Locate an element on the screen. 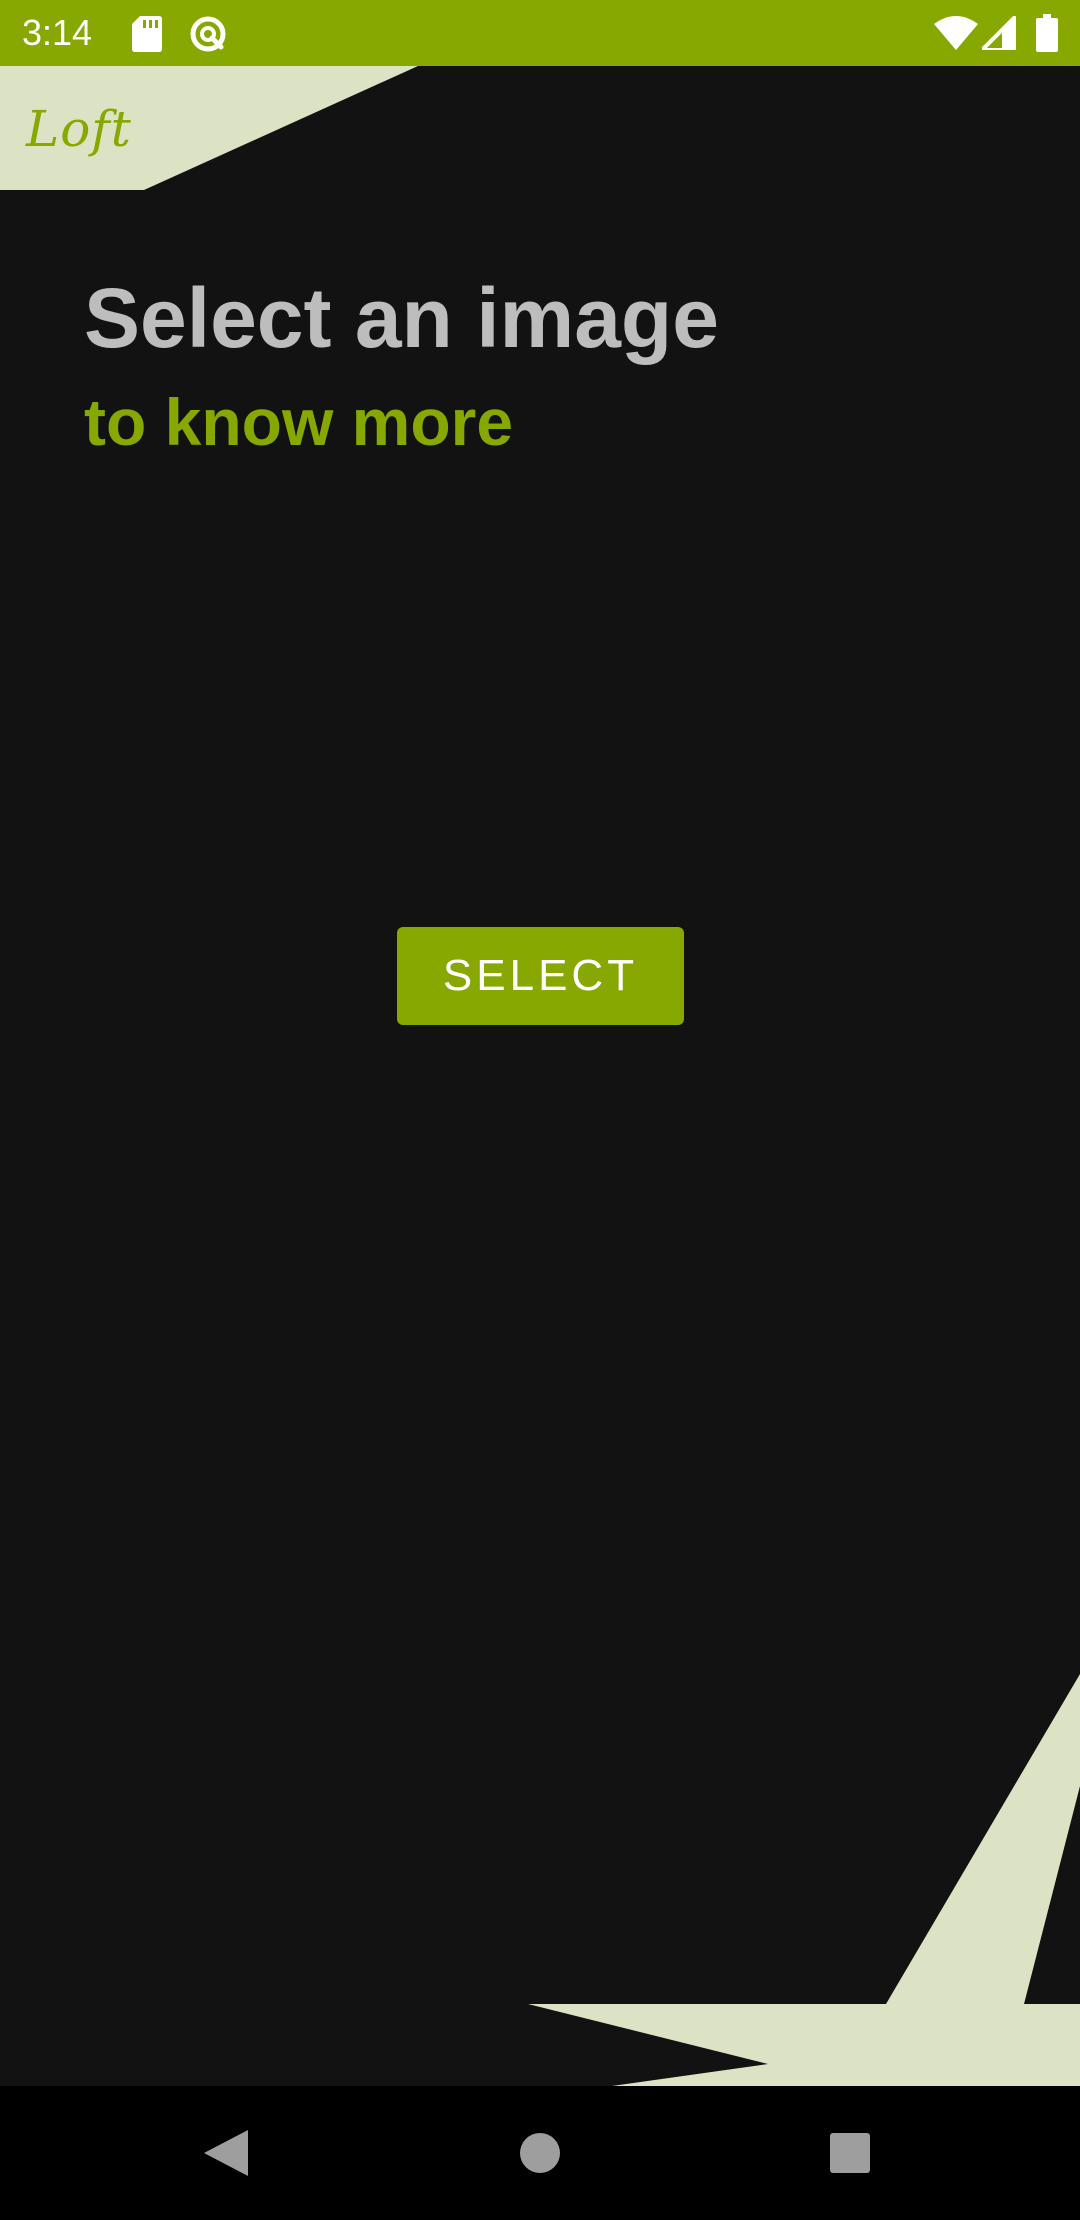 Image resolution: width=1080 pixels, height=2220 pixels. app-logo: Loft is located at coordinates (79, 129).